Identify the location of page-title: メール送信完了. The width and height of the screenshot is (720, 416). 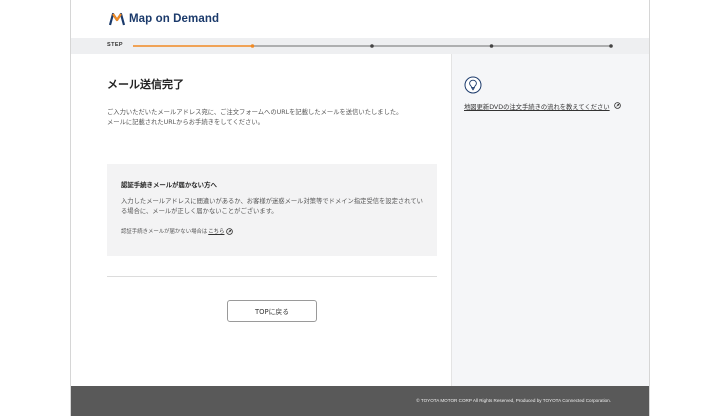
(145, 84).